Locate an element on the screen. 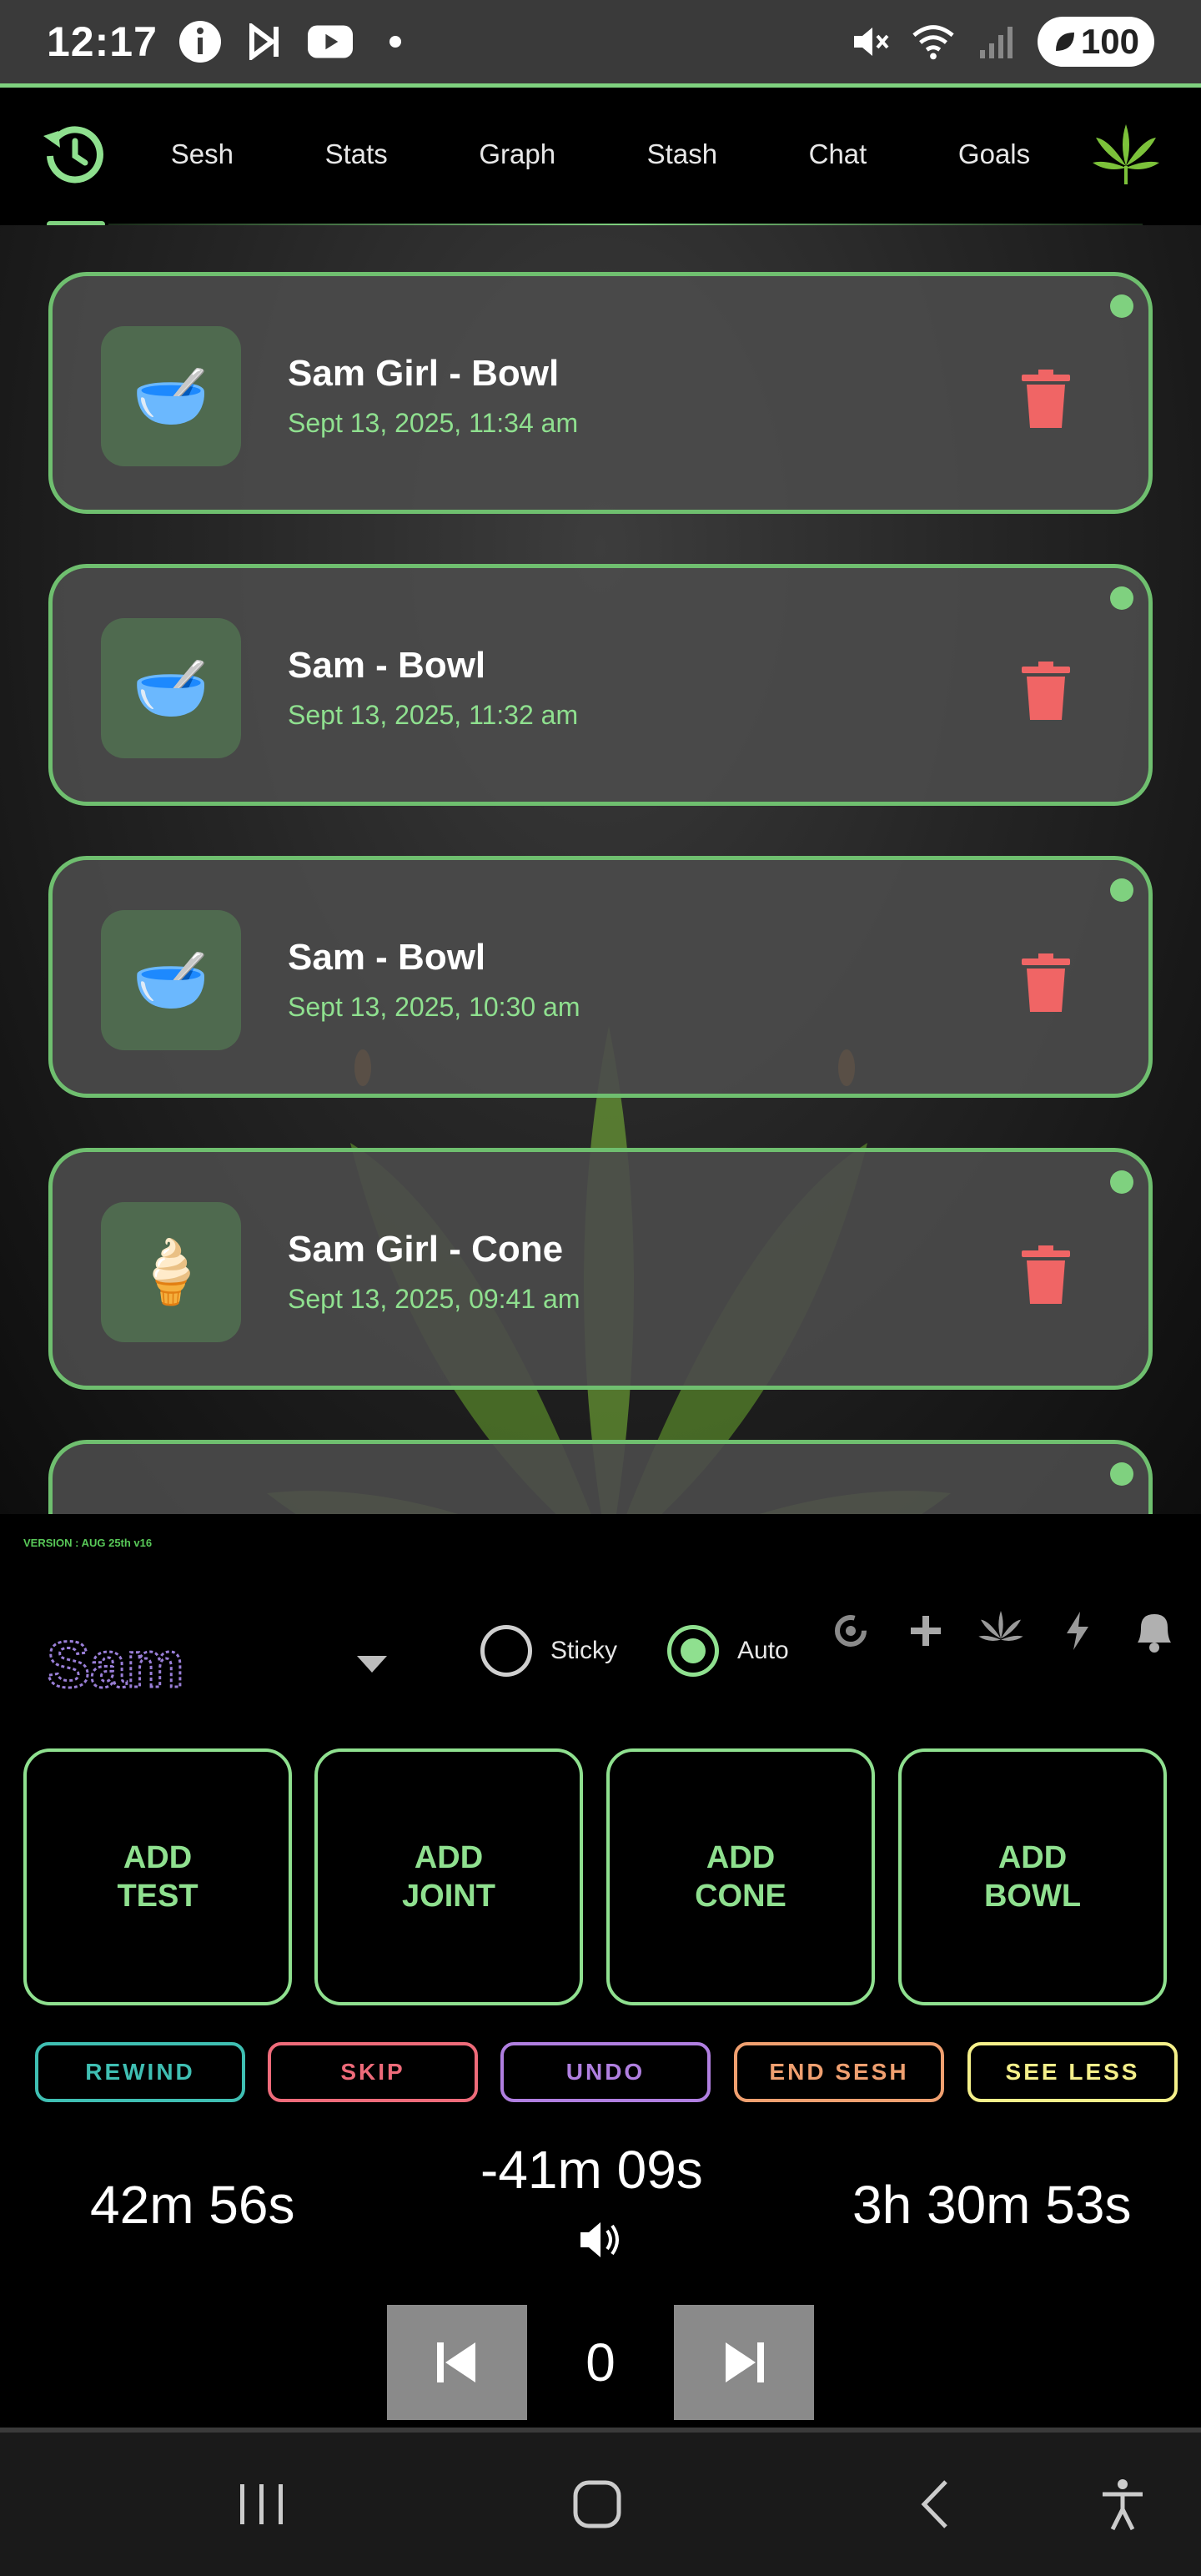  tab-chat: Chat is located at coordinates (838, 154).